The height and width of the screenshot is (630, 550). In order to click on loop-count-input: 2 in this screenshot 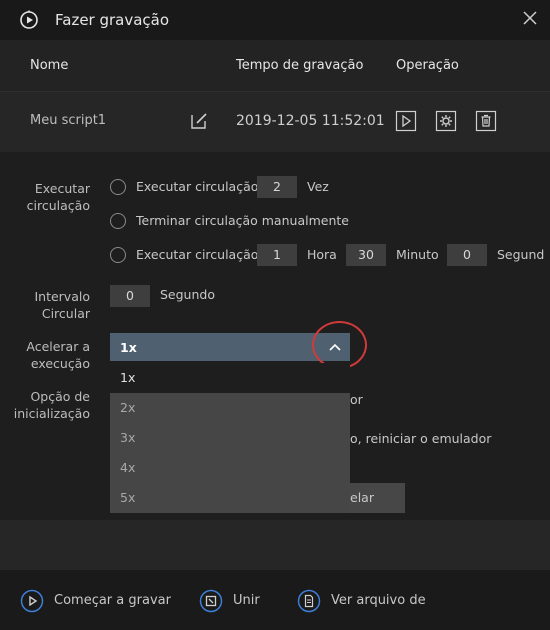, I will do `click(277, 187)`.